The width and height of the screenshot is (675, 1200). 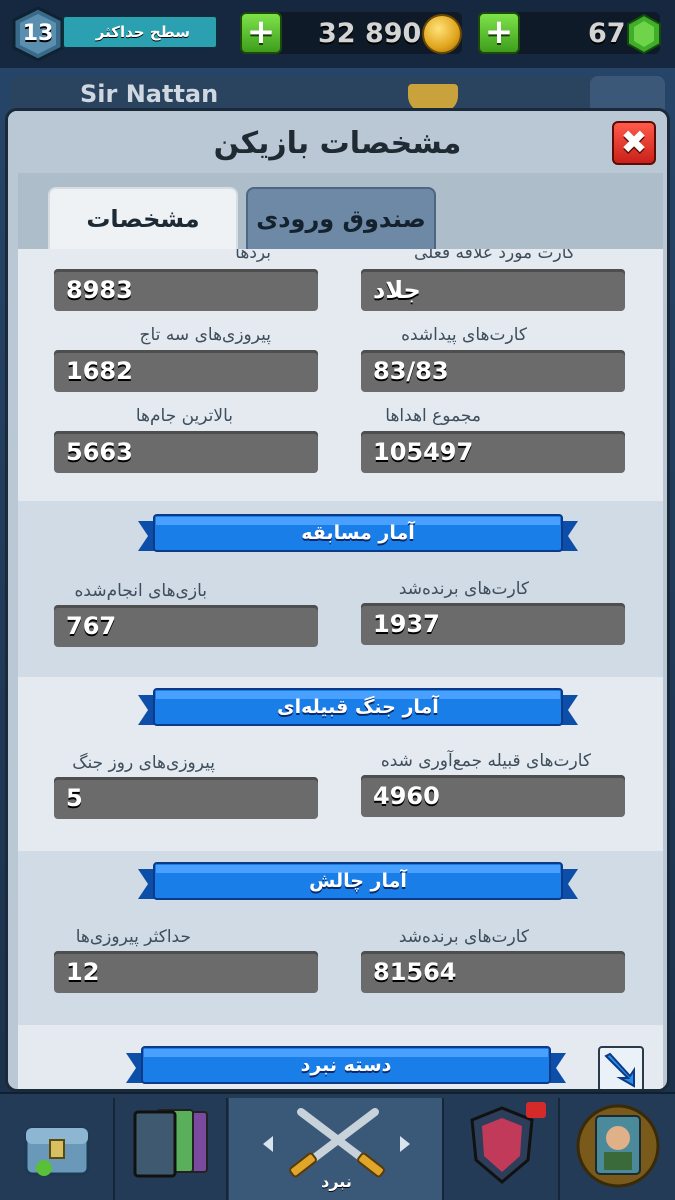 I want to click on cards-icon, so click(x=170, y=1143).